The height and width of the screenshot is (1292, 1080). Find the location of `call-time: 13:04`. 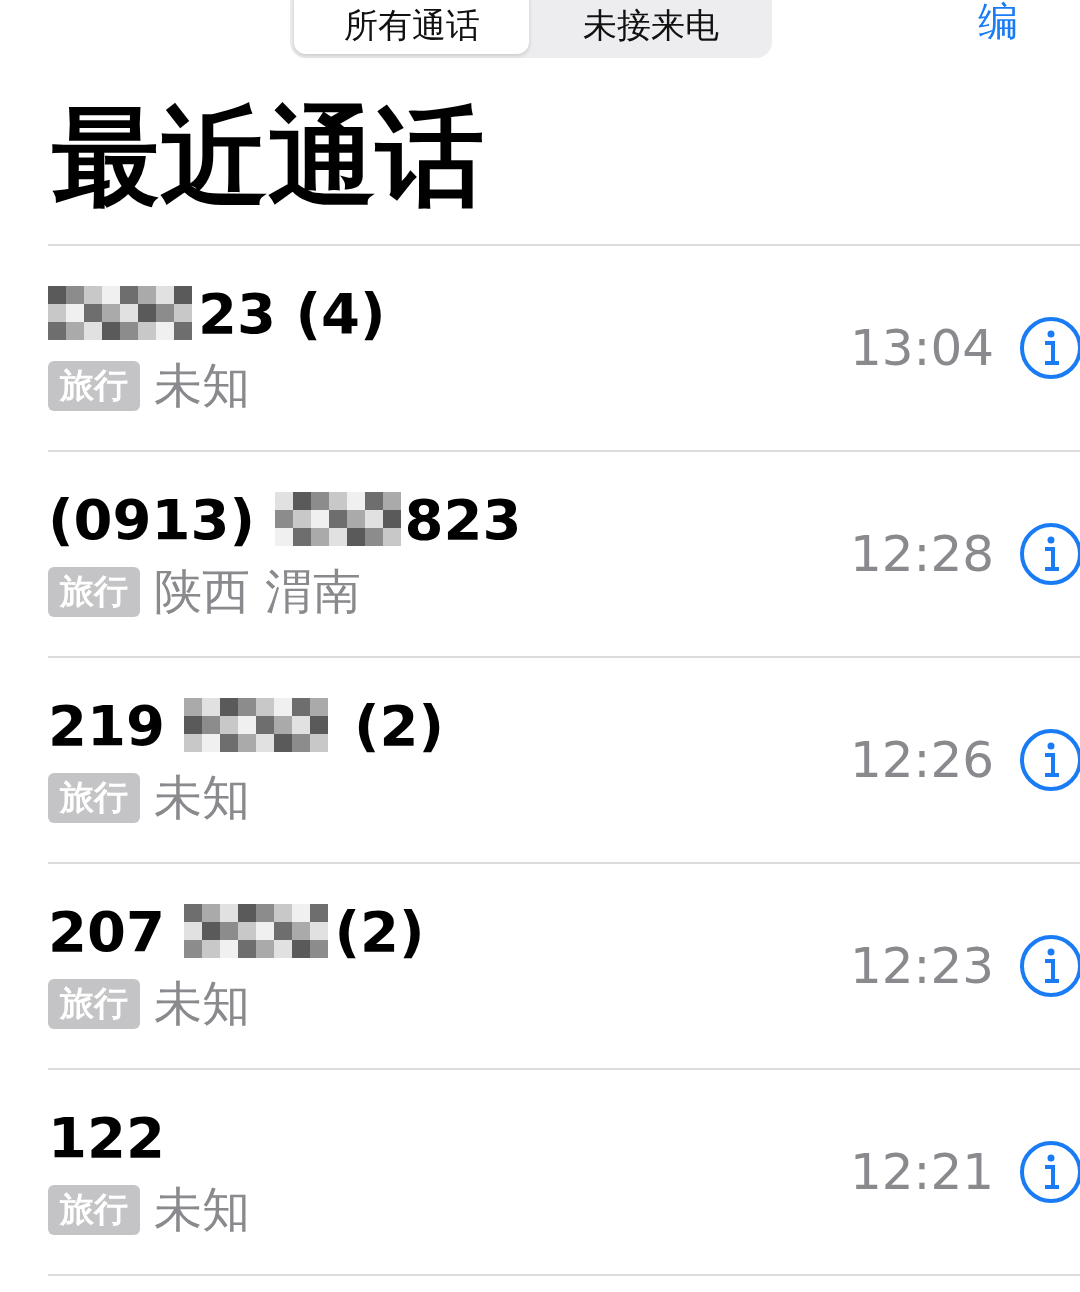

call-time: 13:04 is located at coordinates (921, 348).